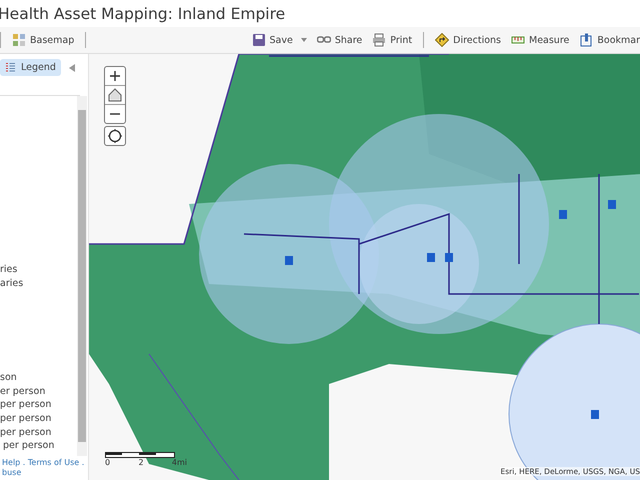 The height and width of the screenshot is (480, 640). I want to click on print-button: Print, so click(392, 40).